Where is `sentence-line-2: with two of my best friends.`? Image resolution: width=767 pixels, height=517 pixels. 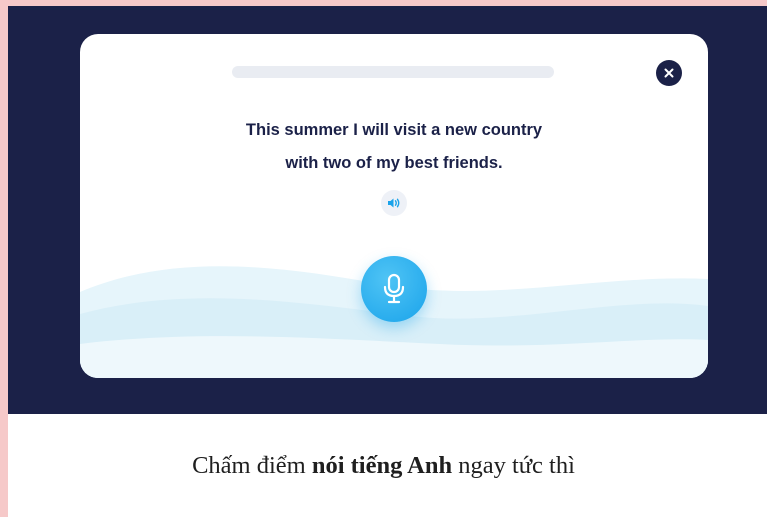
sentence-line-2: with two of my best friends. is located at coordinates (394, 163).